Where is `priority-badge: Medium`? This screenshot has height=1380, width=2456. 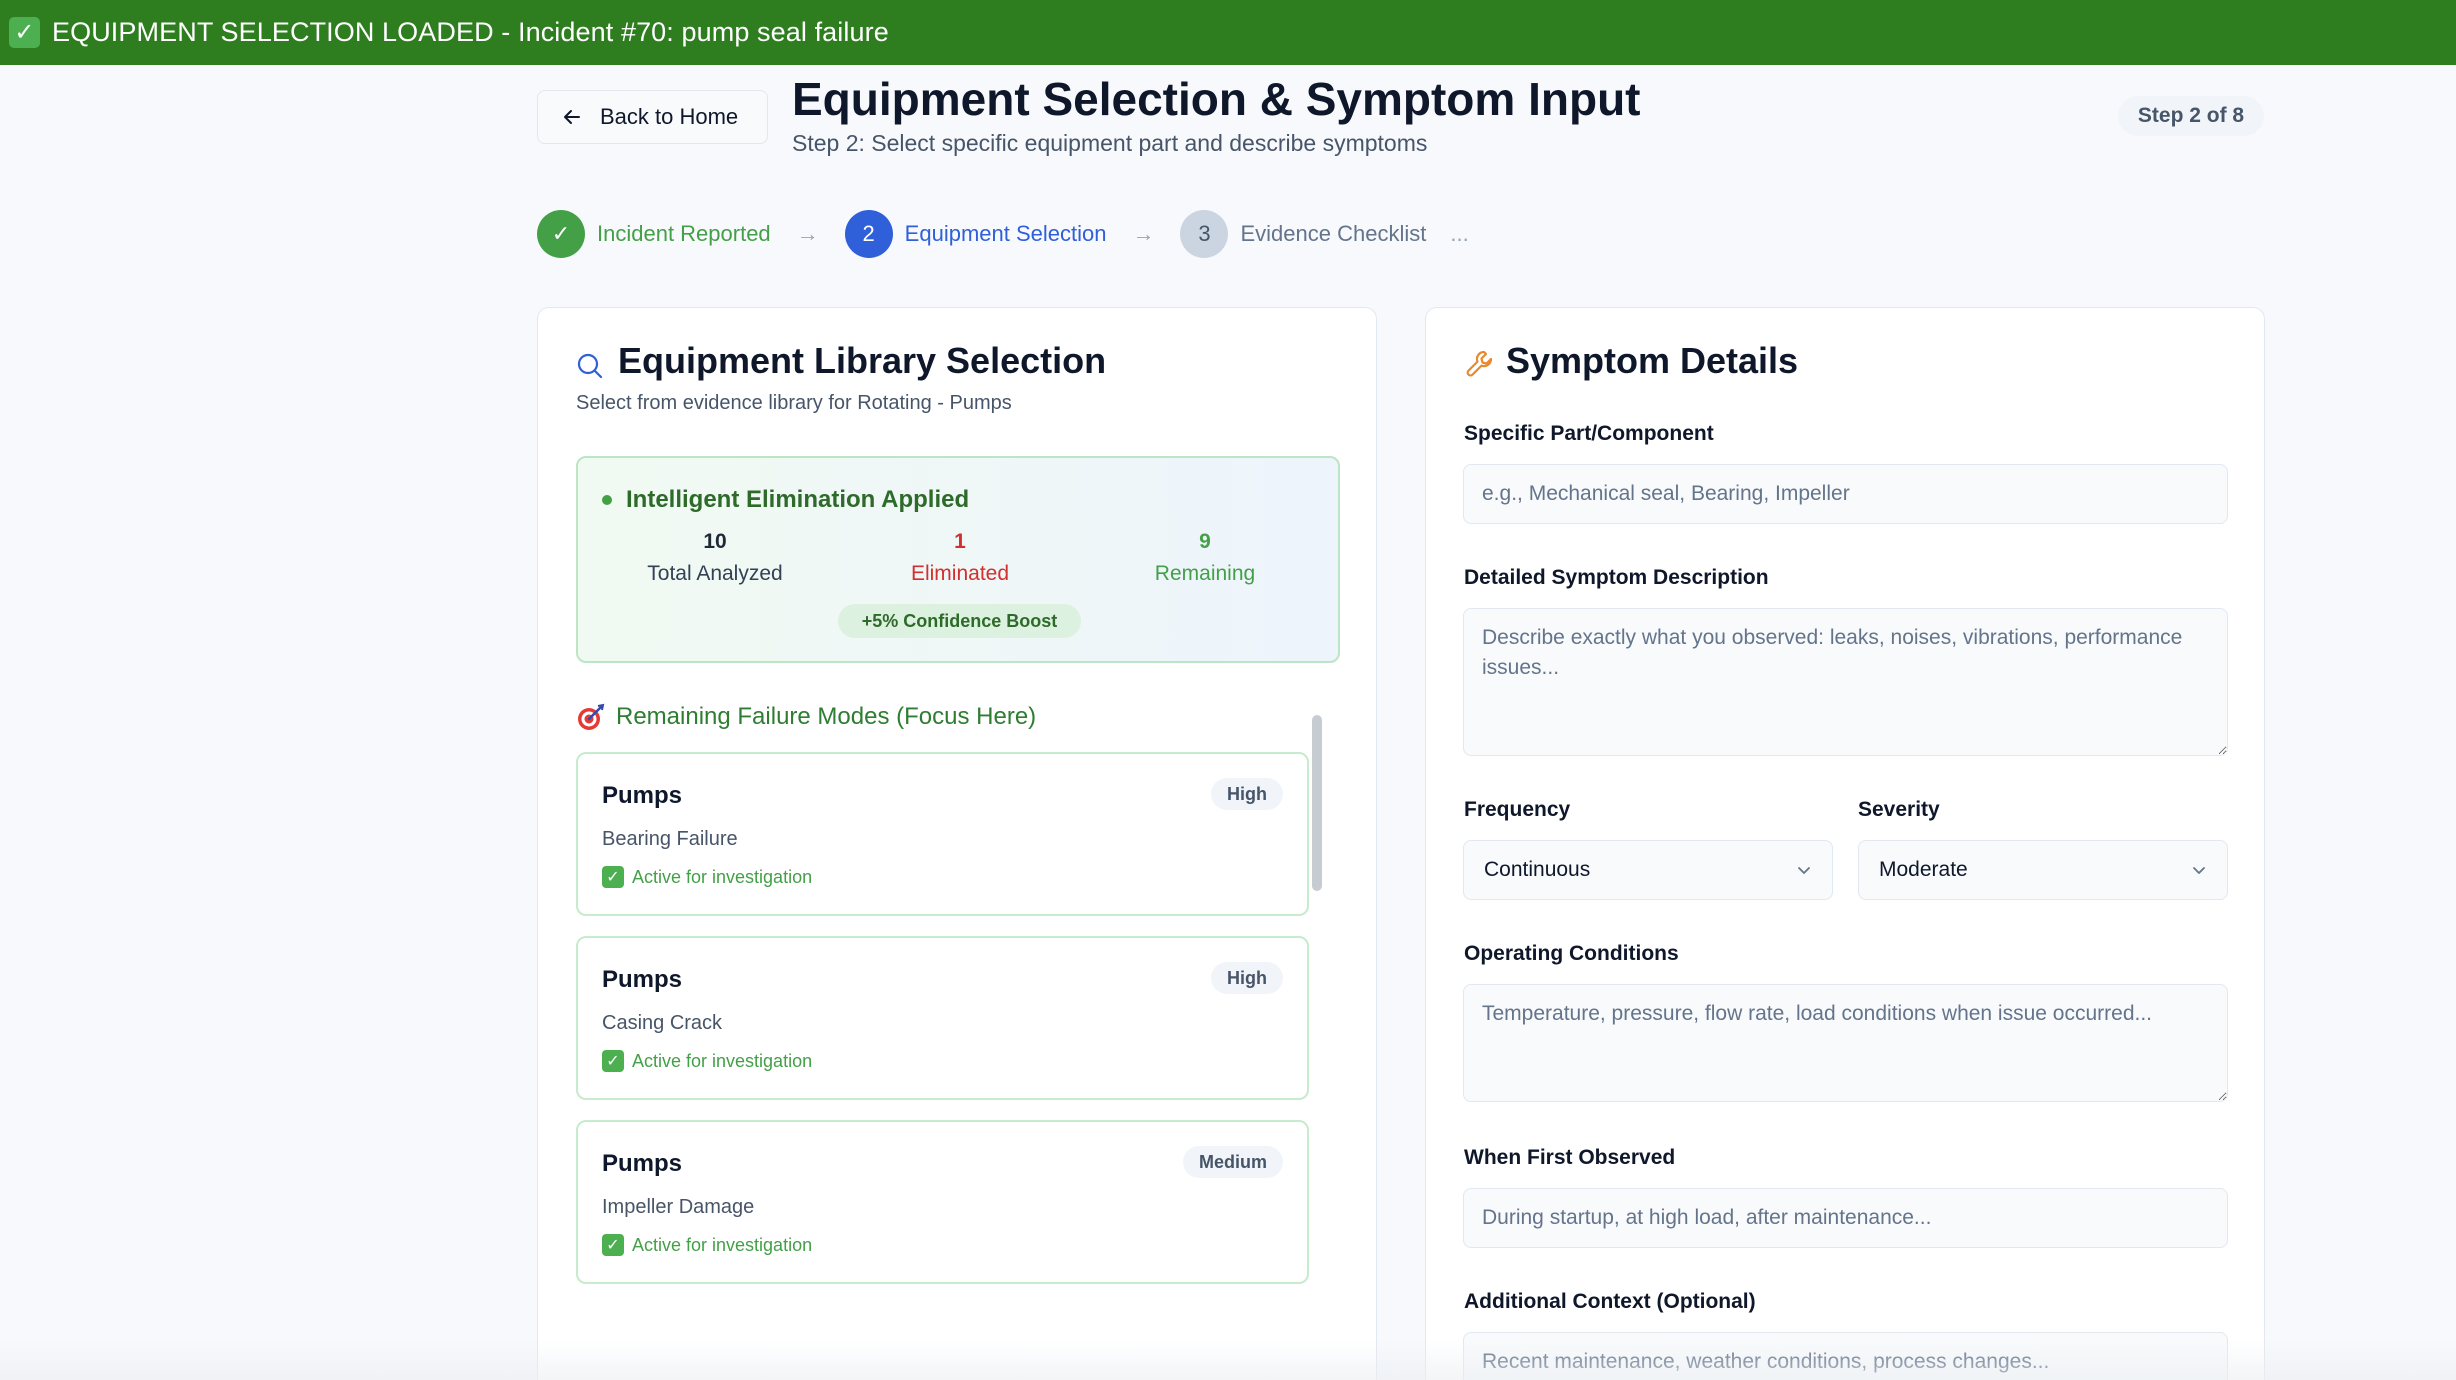 priority-badge: Medium is located at coordinates (1232, 1162).